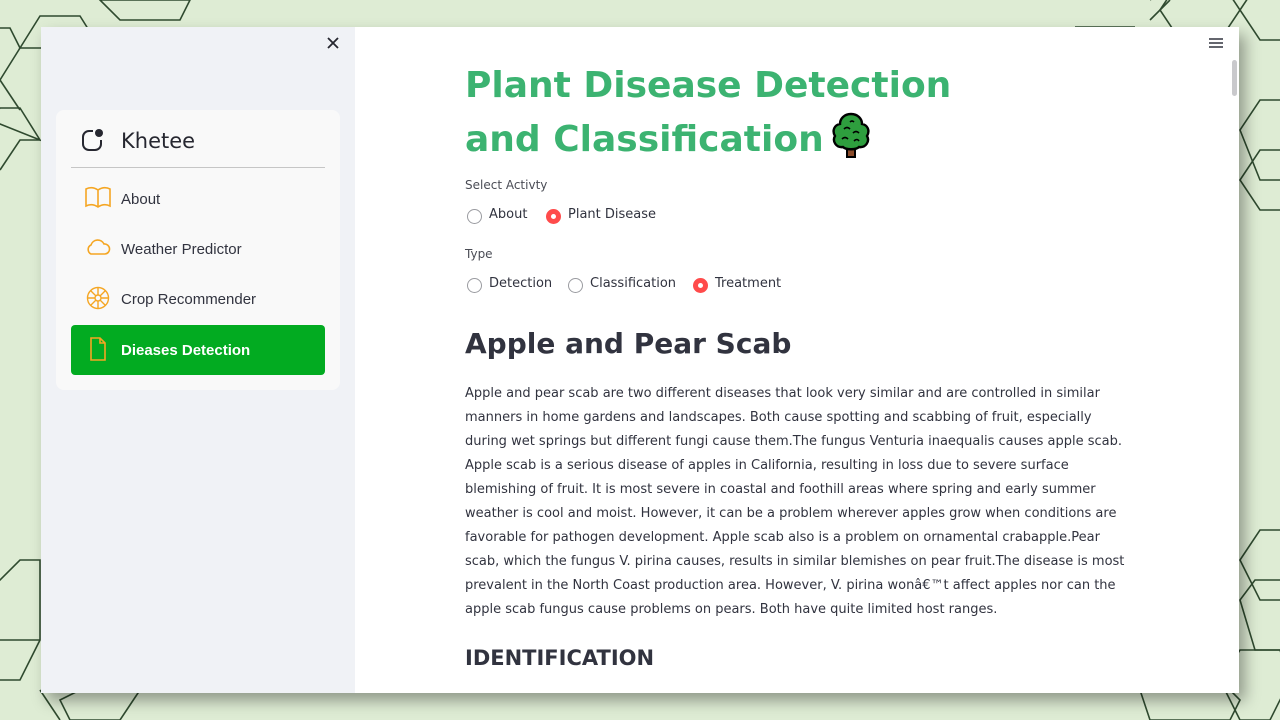  What do you see at coordinates (98, 349) in the screenshot?
I see `file-icon` at bounding box center [98, 349].